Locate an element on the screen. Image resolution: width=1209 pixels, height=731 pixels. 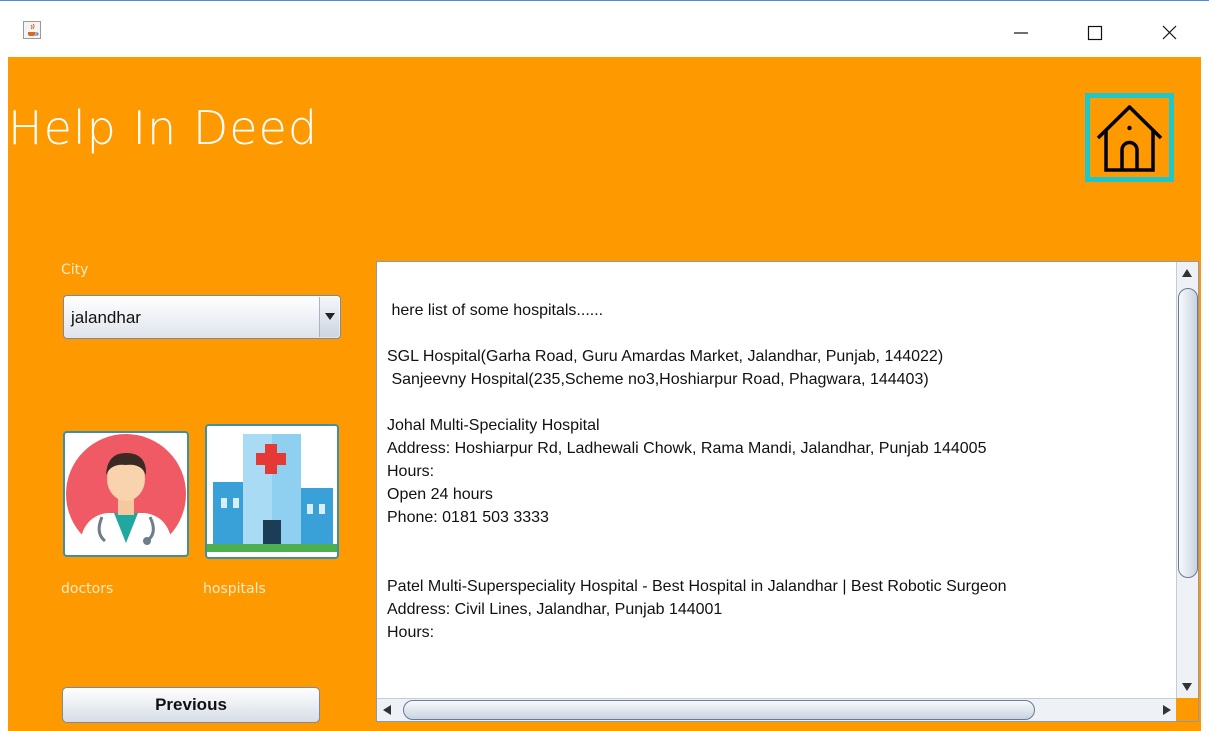
hospital-building-icon is located at coordinates (272, 491).